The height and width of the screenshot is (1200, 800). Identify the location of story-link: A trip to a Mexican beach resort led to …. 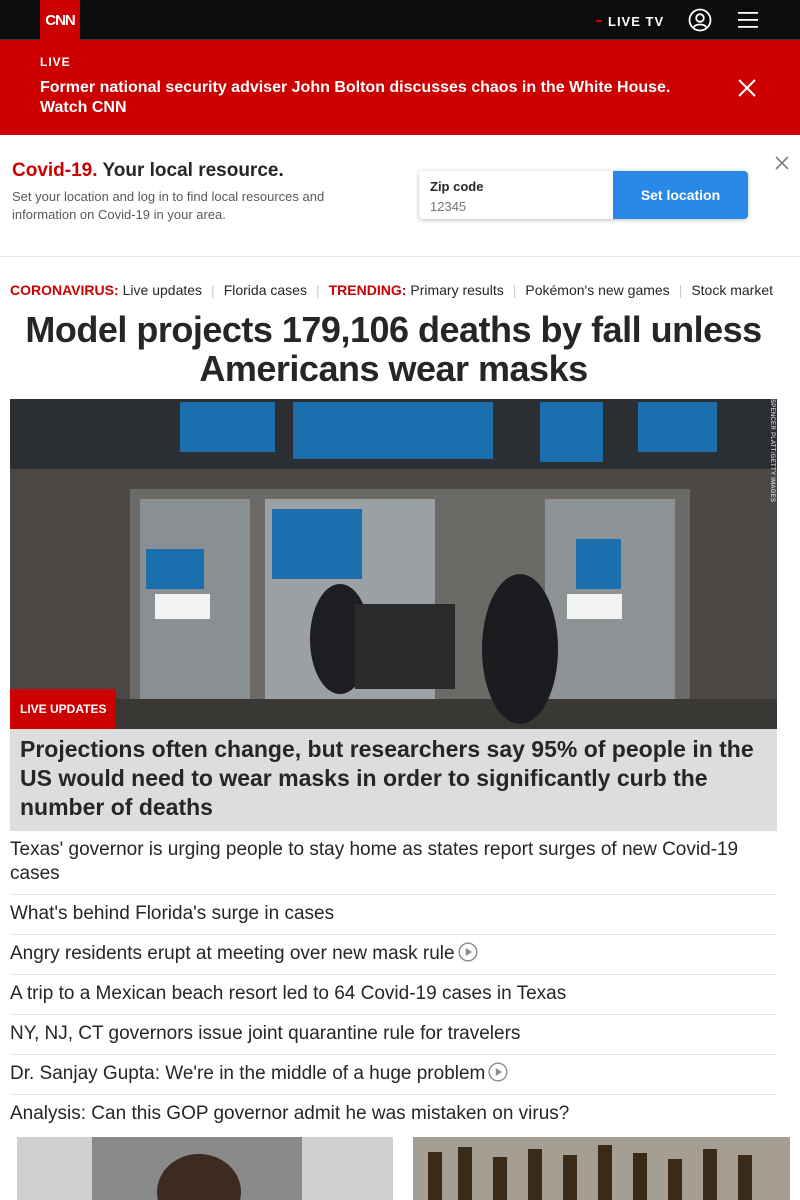
(288, 993).